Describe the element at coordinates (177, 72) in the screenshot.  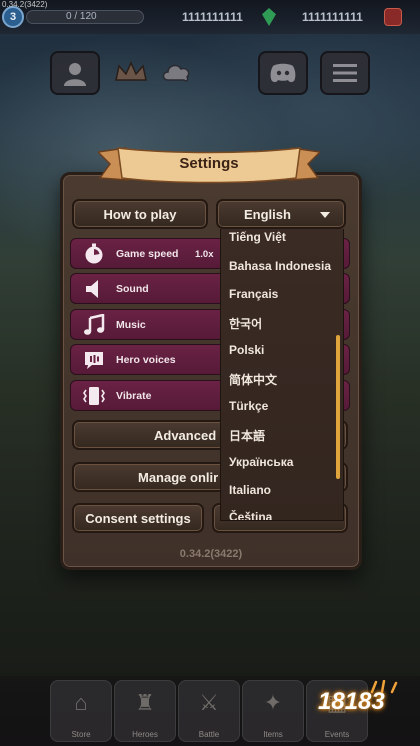
I see `cloud-icon` at that location.